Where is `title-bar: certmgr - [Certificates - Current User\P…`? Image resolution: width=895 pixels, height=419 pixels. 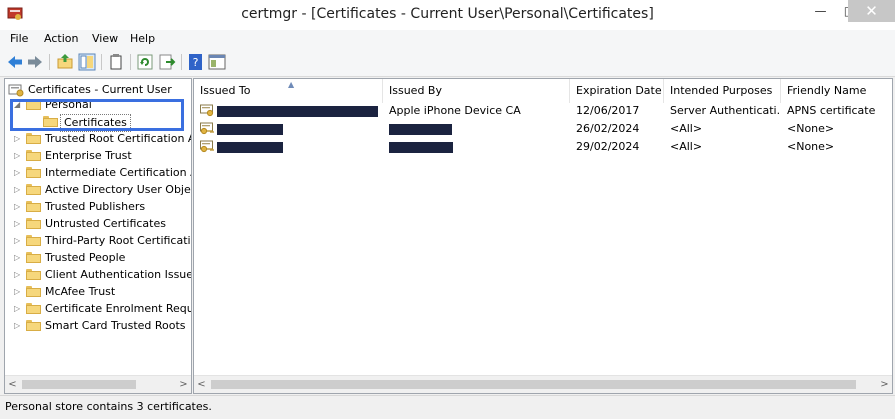
title-bar: certmgr - [Certificates - Current User\P… is located at coordinates (447, 15).